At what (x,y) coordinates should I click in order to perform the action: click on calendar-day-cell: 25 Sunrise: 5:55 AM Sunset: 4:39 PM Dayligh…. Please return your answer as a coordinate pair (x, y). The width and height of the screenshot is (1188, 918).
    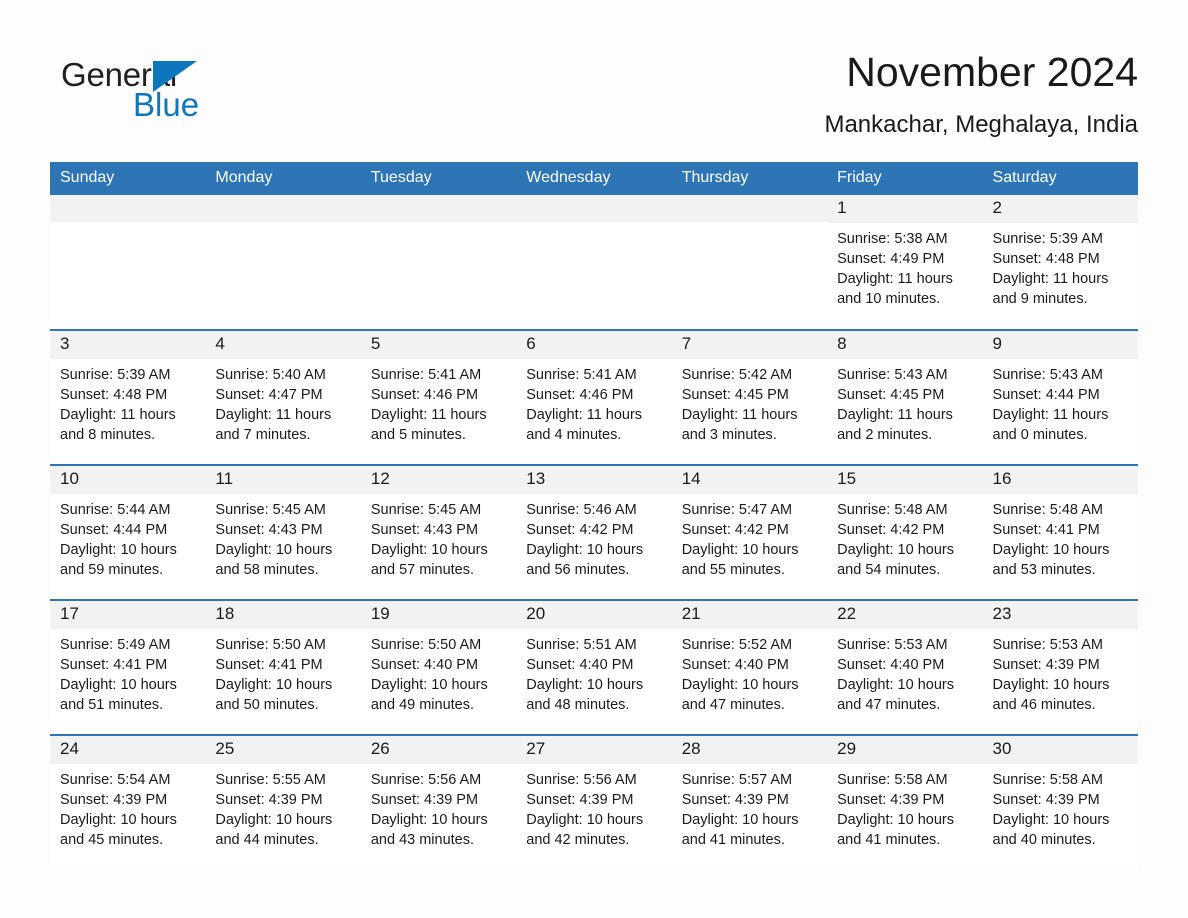
    Looking at the image, I should click on (283, 801).